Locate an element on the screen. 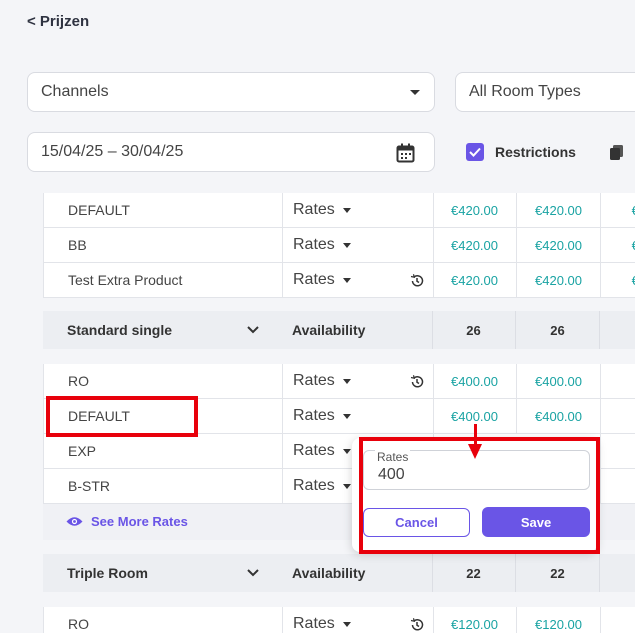 Image resolution: width=635 pixels, height=633 pixels. rate-name: DEFAULT is located at coordinates (99, 210).